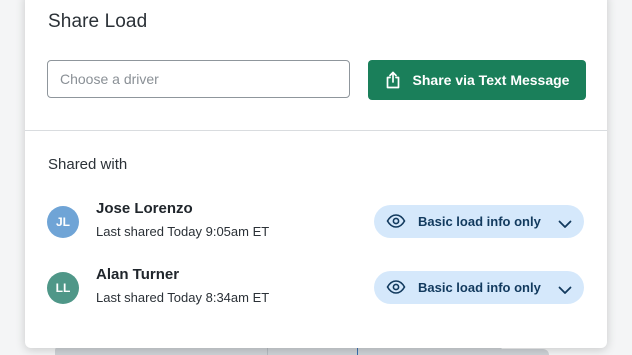 This screenshot has width=632, height=355. Describe the element at coordinates (183, 231) in the screenshot. I see `last-shared-text: Last shared Today 9:05am ET` at that location.